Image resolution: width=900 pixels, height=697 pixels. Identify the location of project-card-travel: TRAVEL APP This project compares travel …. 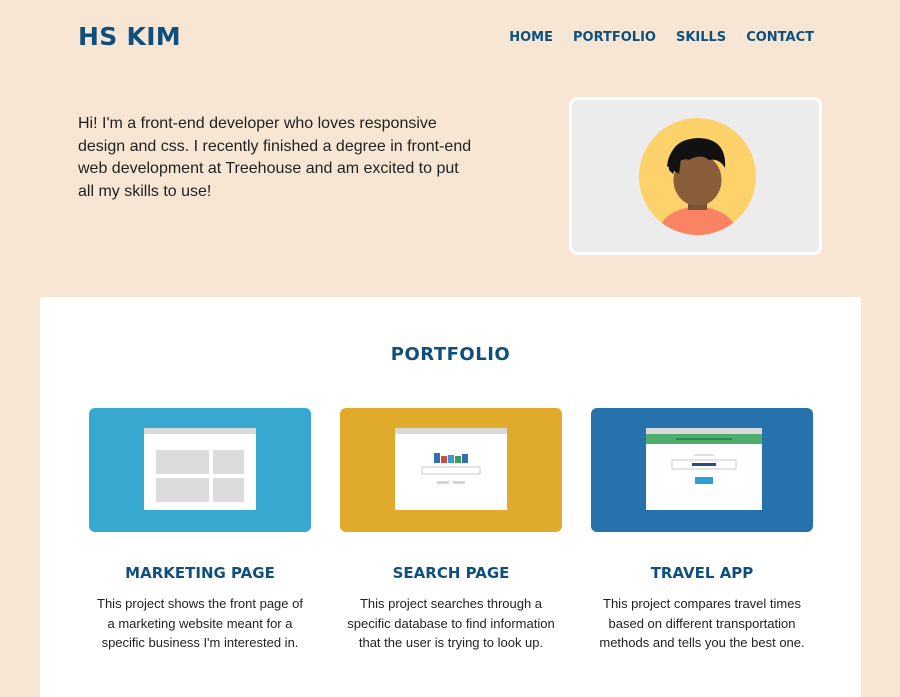
(702, 530).